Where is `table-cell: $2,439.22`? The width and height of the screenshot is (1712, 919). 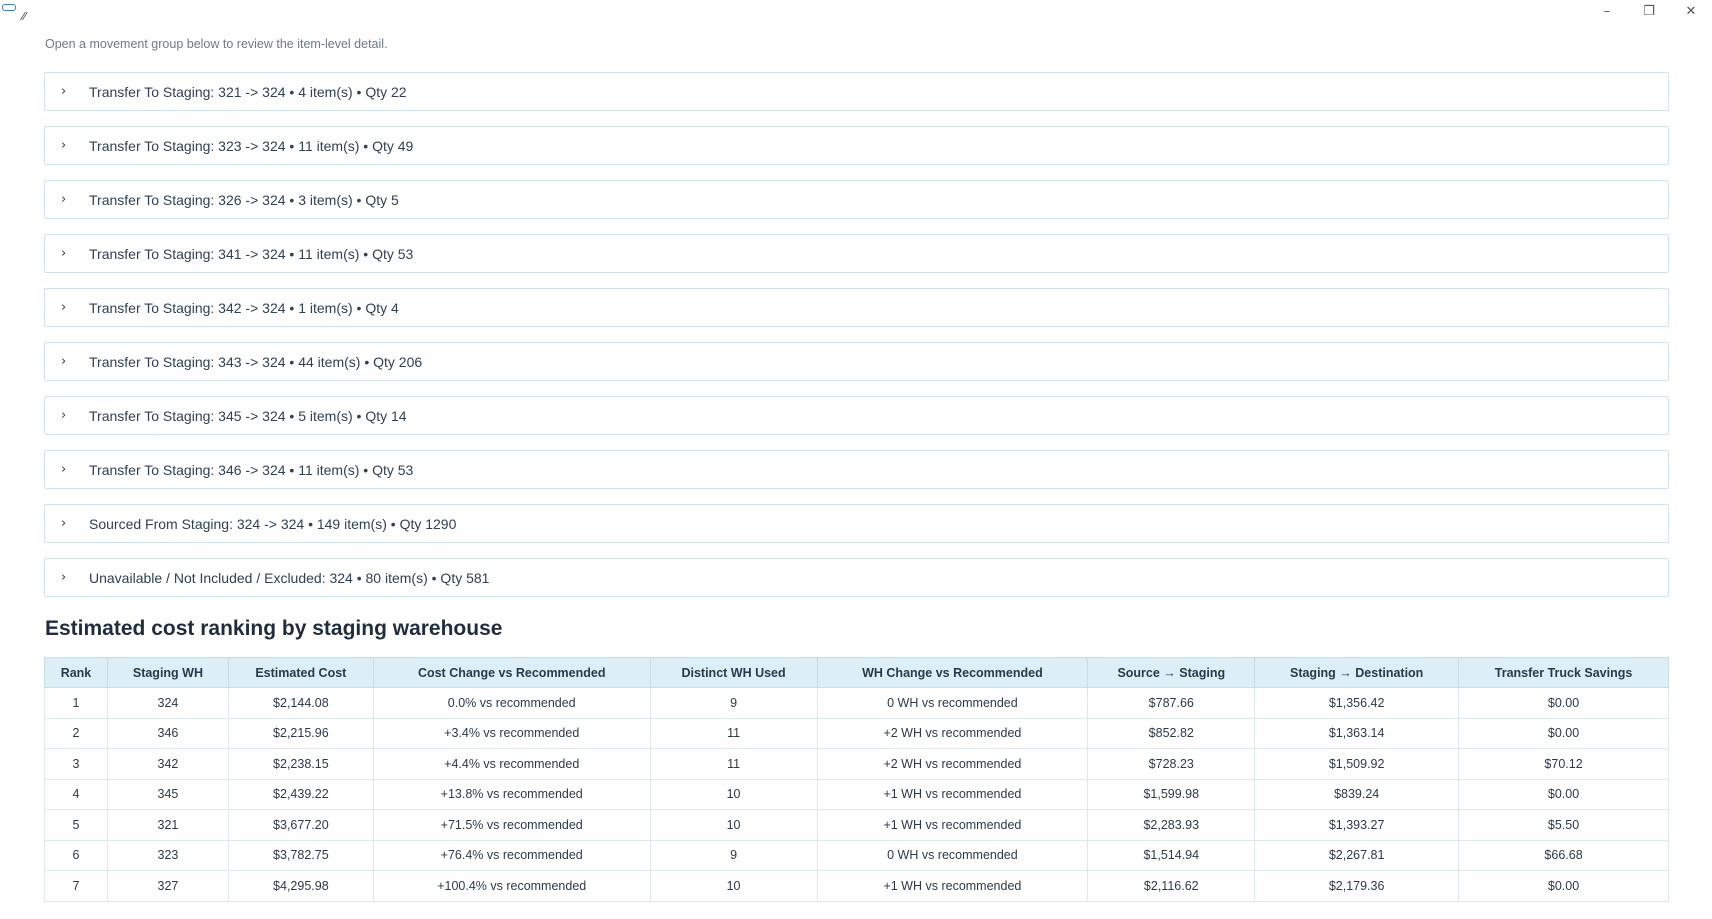 table-cell: $2,439.22 is located at coordinates (300, 794).